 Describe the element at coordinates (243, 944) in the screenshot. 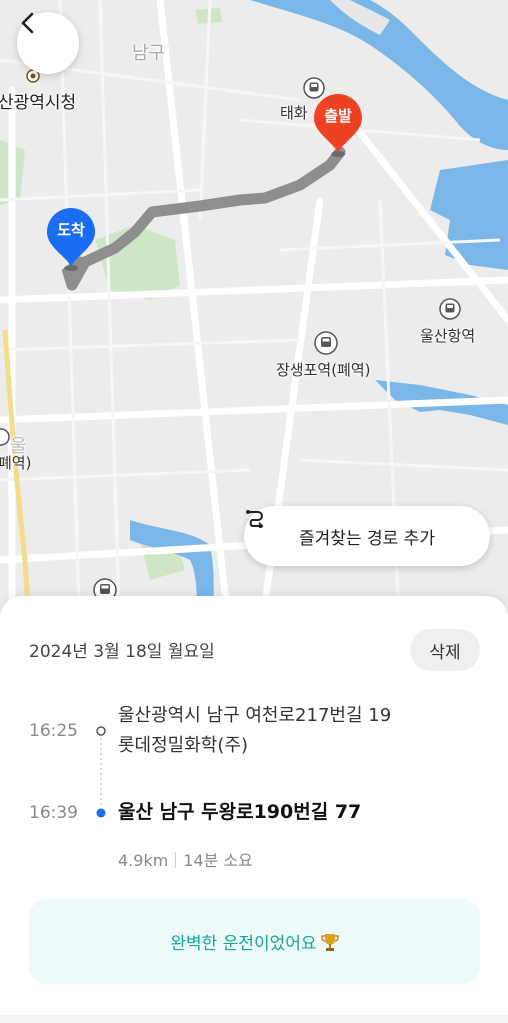

I see `driving-feedback-text: 완벽한 운전이었어요` at that location.